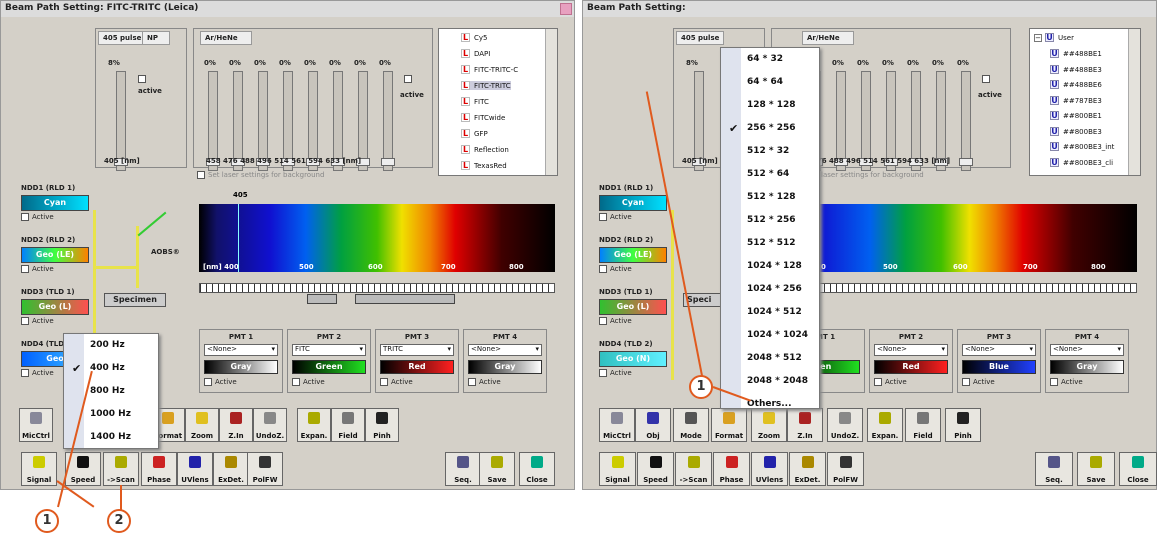 The image size is (1157, 542). What do you see at coordinates (1076, 115) in the screenshot?
I see `tree-item: U ##800BE1` at bounding box center [1076, 115].